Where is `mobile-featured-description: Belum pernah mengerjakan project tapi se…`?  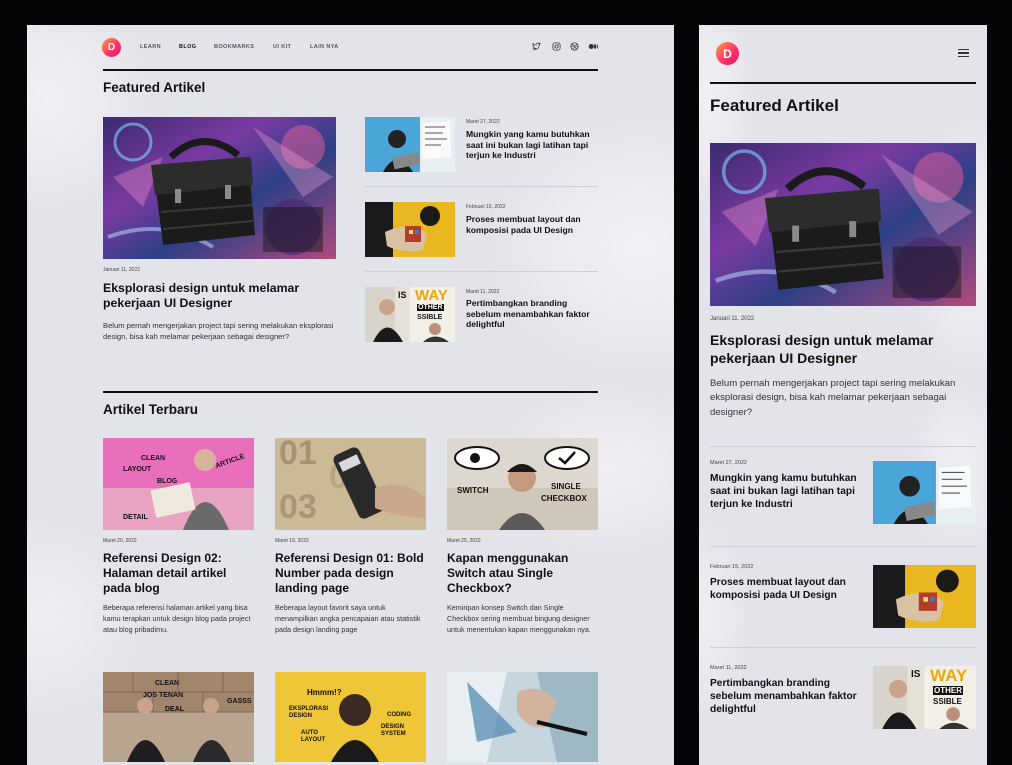 mobile-featured-description: Belum pernah mengerjakan project tapi se… is located at coordinates (833, 398).